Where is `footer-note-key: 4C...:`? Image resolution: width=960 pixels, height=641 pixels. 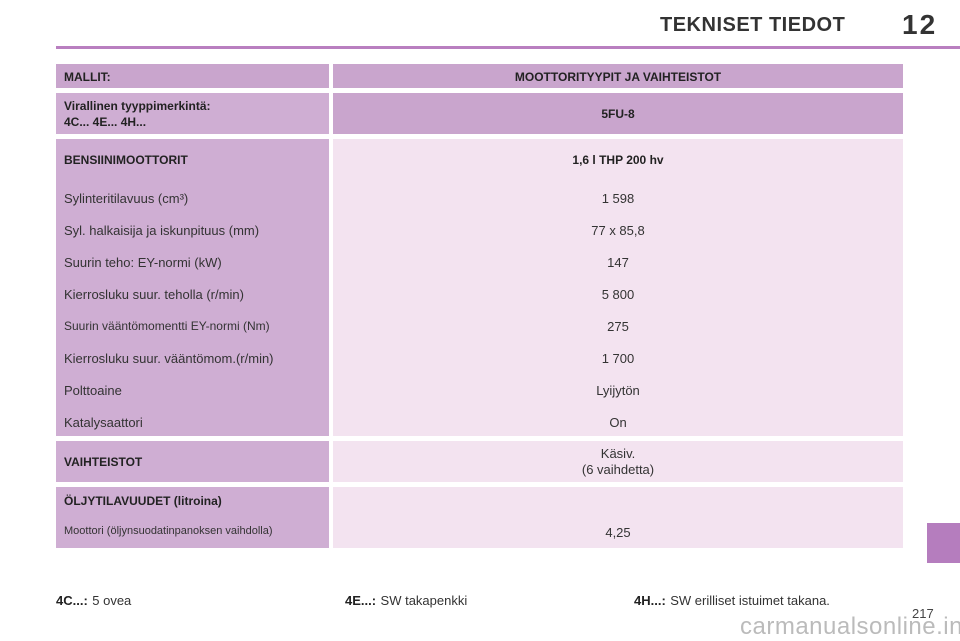
footer-note-key: 4C...: is located at coordinates (72, 600).